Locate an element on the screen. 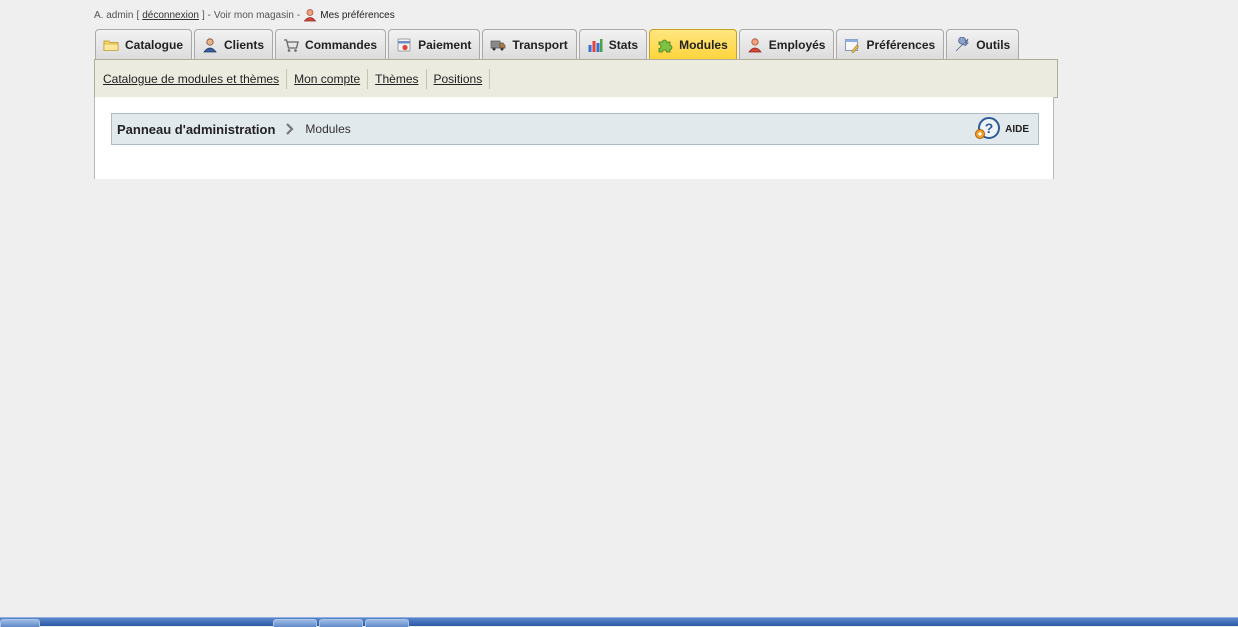  tab-outils: Outils is located at coordinates (983, 44).